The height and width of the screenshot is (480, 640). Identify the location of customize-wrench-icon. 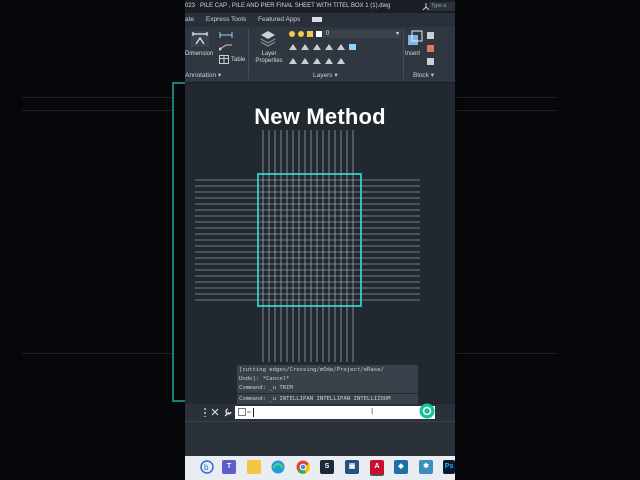
(228, 412).